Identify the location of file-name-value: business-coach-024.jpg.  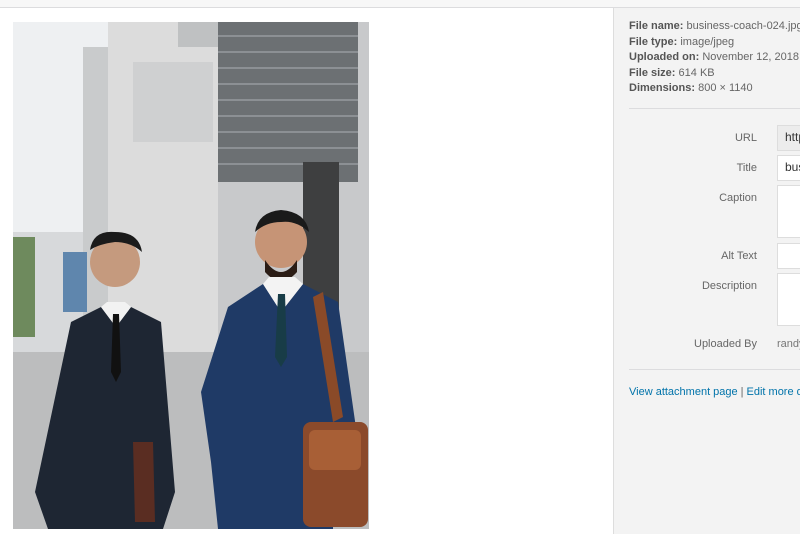
(743, 26).